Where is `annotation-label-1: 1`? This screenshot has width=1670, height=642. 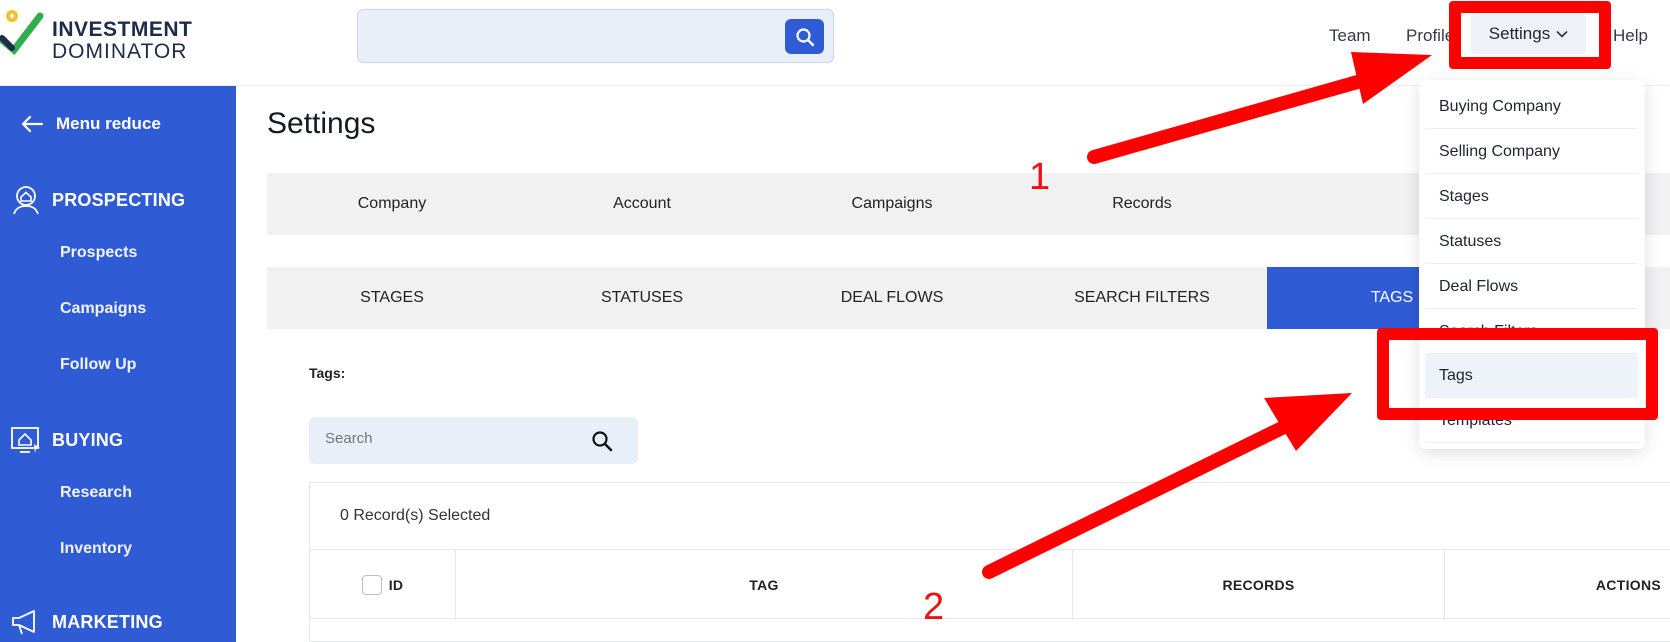 annotation-label-1: 1 is located at coordinates (1040, 177).